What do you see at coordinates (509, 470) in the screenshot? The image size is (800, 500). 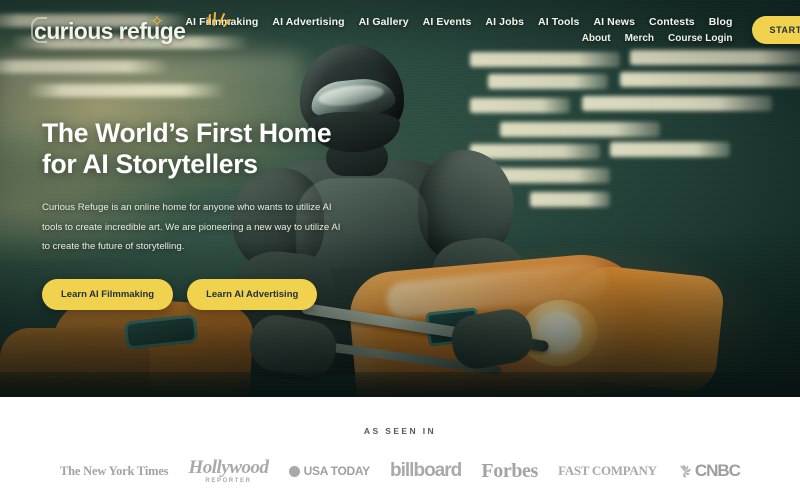 I see `logo-forbes: Forbes` at bounding box center [509, 470].